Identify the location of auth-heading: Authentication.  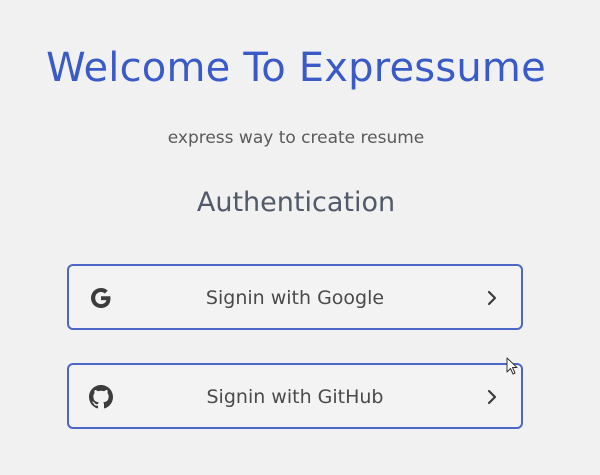
(296, 202).